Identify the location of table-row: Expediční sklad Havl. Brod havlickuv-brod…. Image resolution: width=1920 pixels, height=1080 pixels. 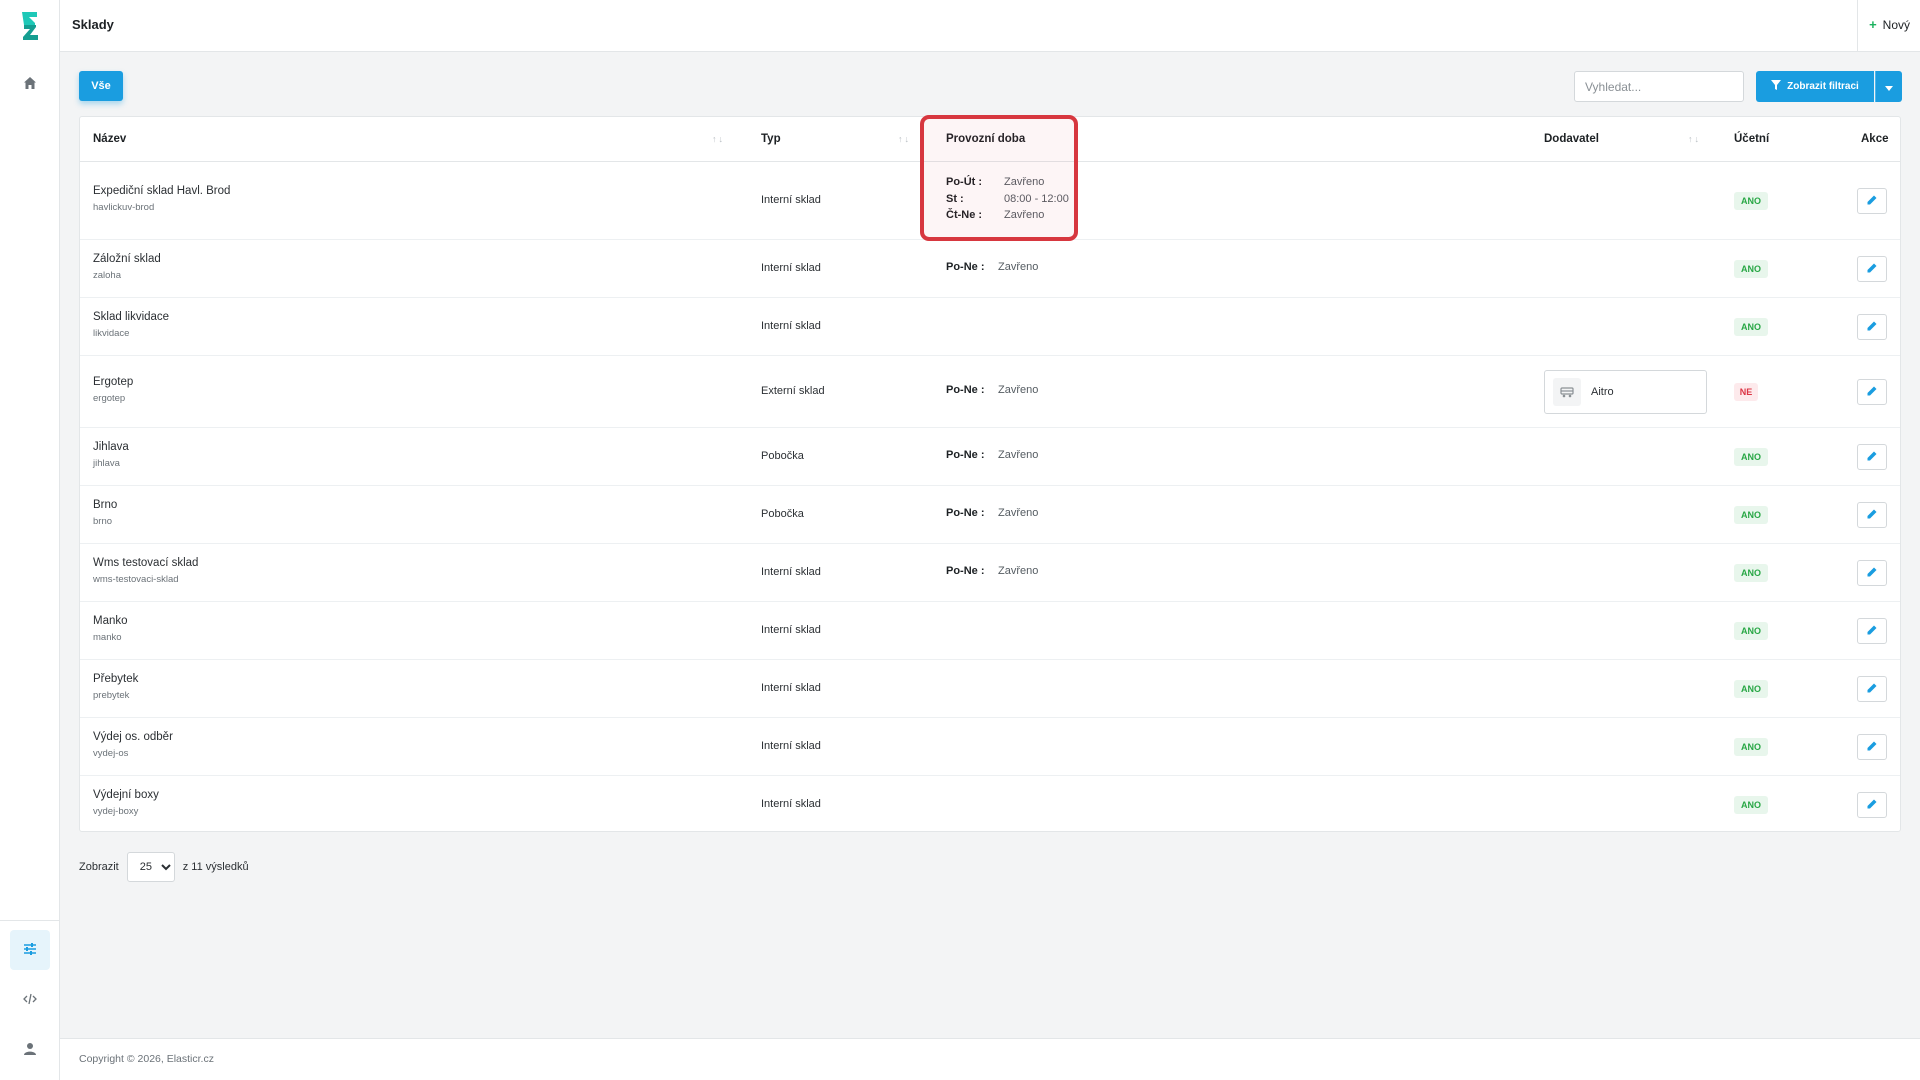
(990, 201).